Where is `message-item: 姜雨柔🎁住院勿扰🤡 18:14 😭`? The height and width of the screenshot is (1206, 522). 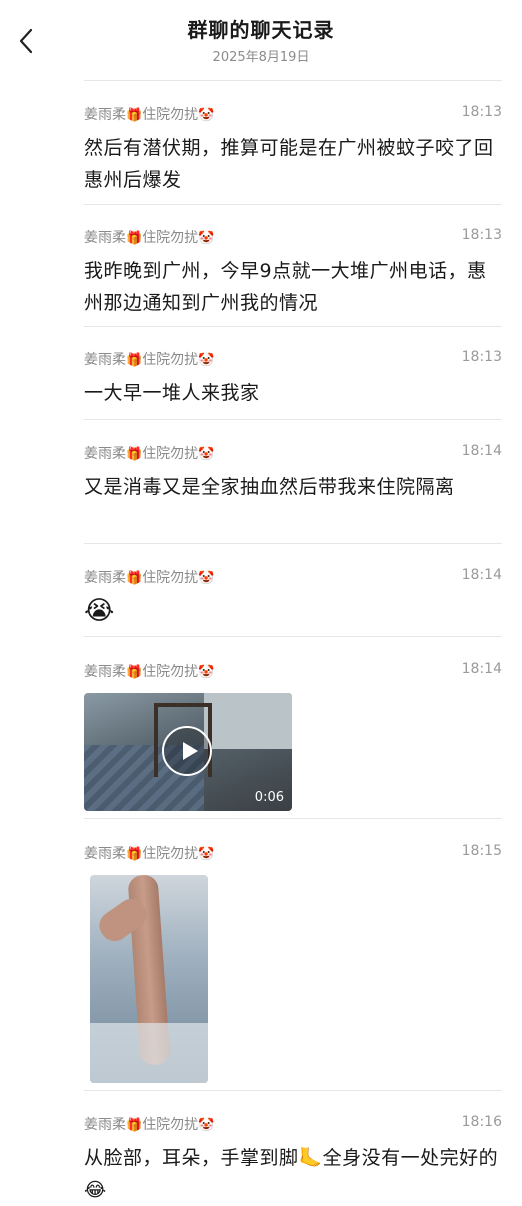 message-item: 姜雨柔🎁住院勿扰🤡 18:14 😭 is located at coordinates (293, 597).